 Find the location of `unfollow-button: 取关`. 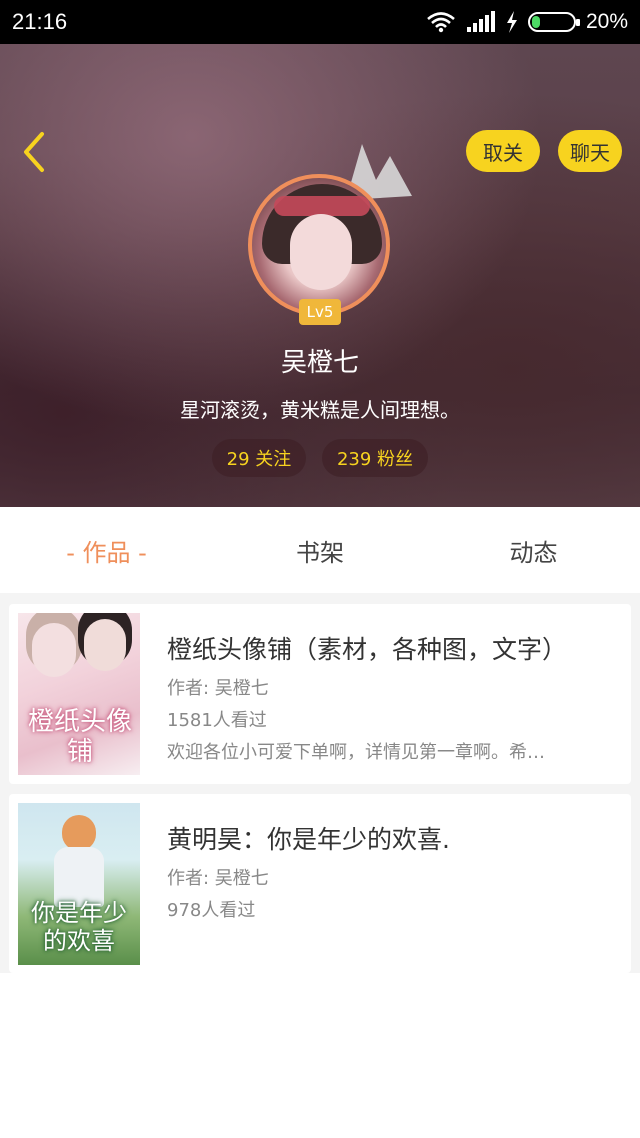

unfollow-button: 取关 is located at coordinates (503, 151).